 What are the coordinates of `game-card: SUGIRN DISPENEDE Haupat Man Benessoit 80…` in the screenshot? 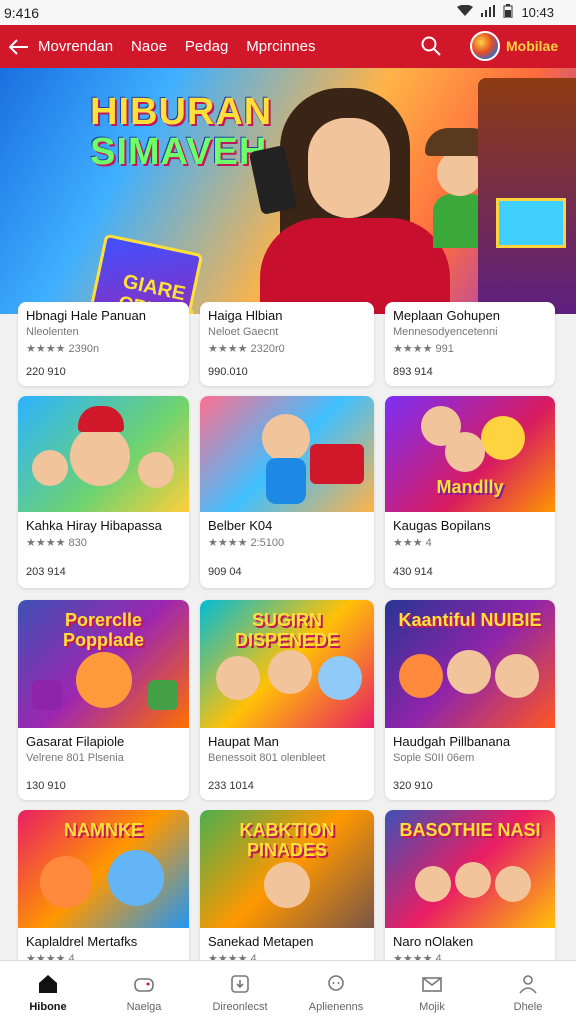 It's located at (287, 700).